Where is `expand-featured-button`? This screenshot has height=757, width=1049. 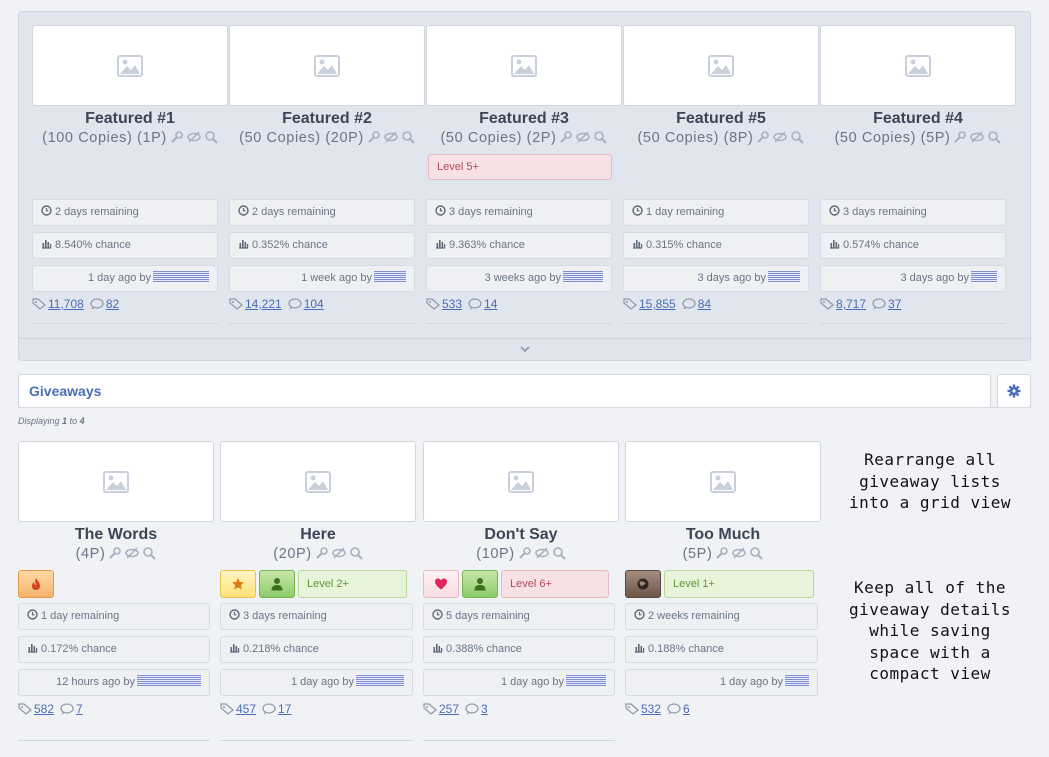 expand-featured-button is located at coordinates (524, 349).